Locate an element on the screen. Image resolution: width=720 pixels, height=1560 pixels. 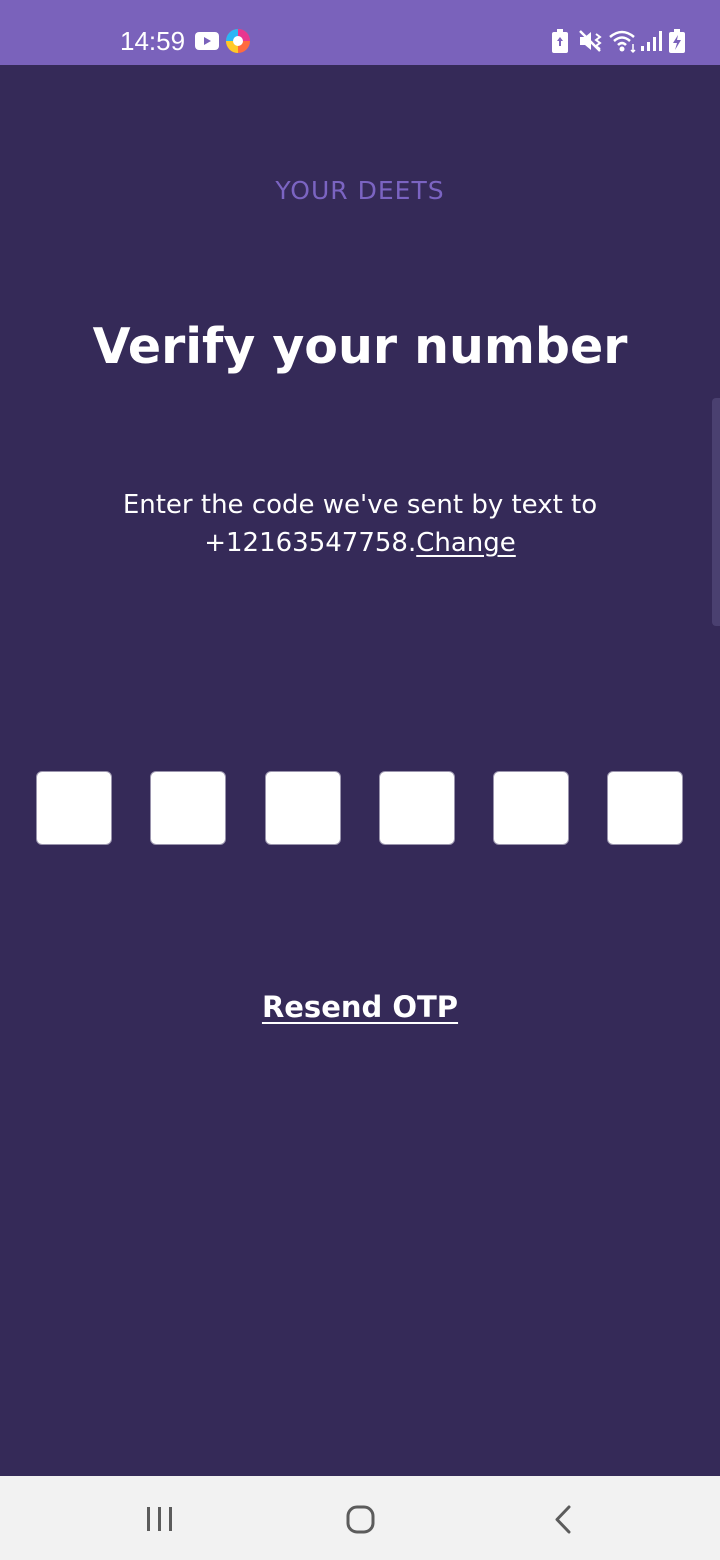
resend-otp-link: Resend OTP is located at coordinates (360, 1007).